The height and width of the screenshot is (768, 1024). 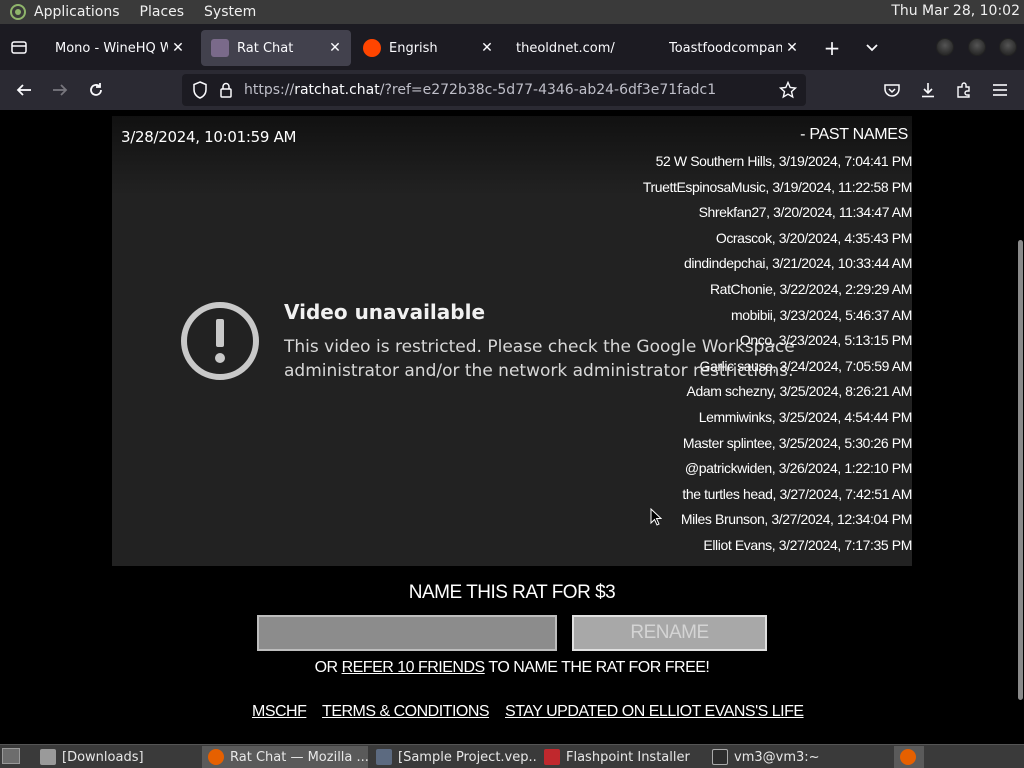 What do you see at coordinates (279, 711) in the screenshot?
I see `mschf-link: MSCHF` at bounding box center [279, 711].